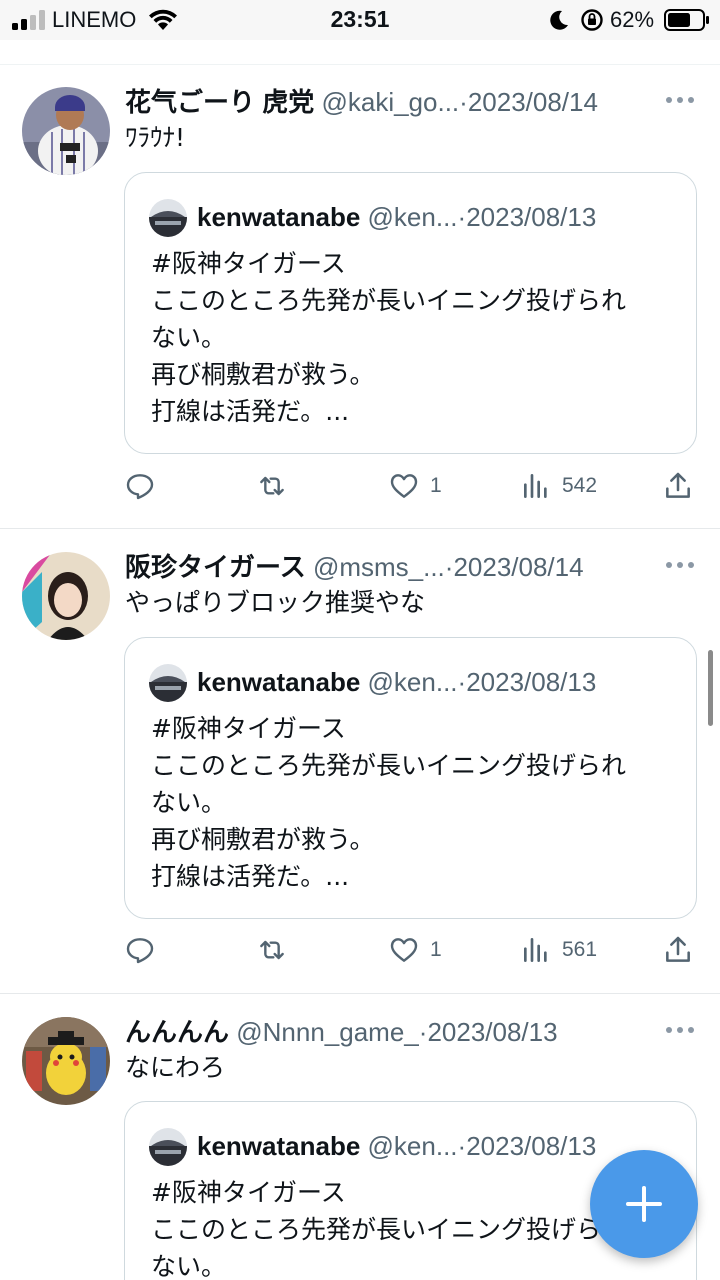 Image resolution: width=720 pixels, height=1280 pixels. Describe the element at coordinates (592, 20) in the screenshot. I see `rotation-lock-icon` at that location.